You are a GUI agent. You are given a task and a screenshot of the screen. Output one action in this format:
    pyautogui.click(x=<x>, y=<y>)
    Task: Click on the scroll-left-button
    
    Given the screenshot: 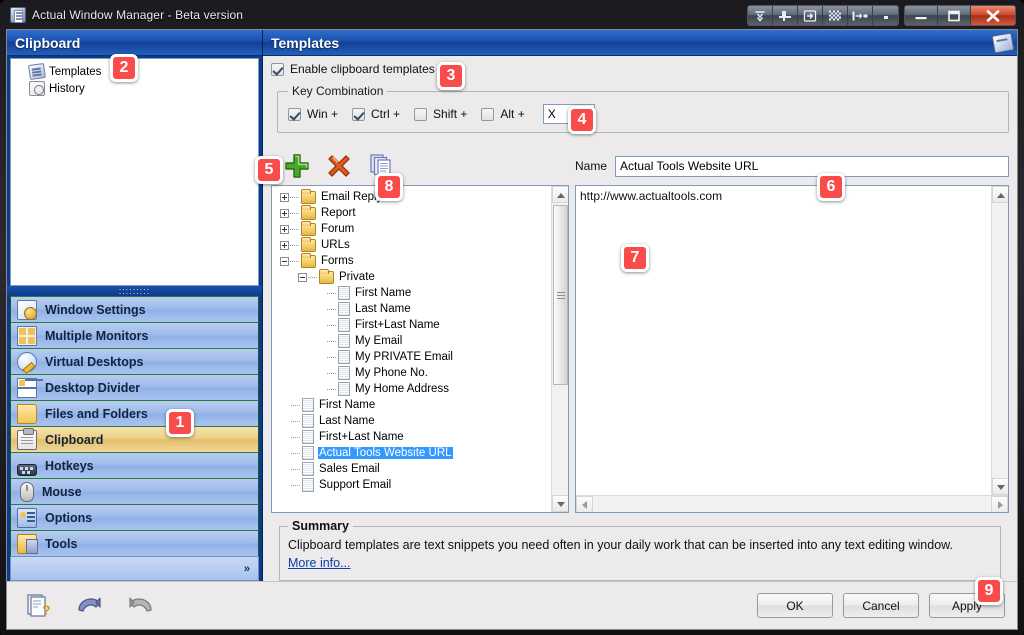 What is the action you would take?
    pyautogui.click(x=584, y=504)
    